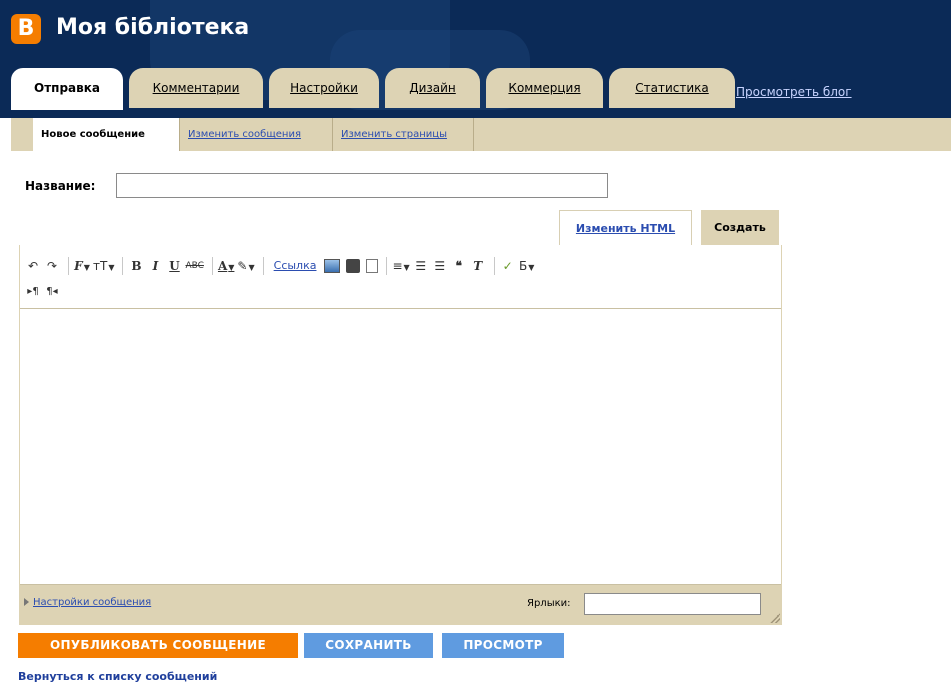 Image resolution: width=951 pixels, height=686 pixels. Describe the element at coordinates (155, 266) in the screenshot. I see `italic-button: I` at that location.